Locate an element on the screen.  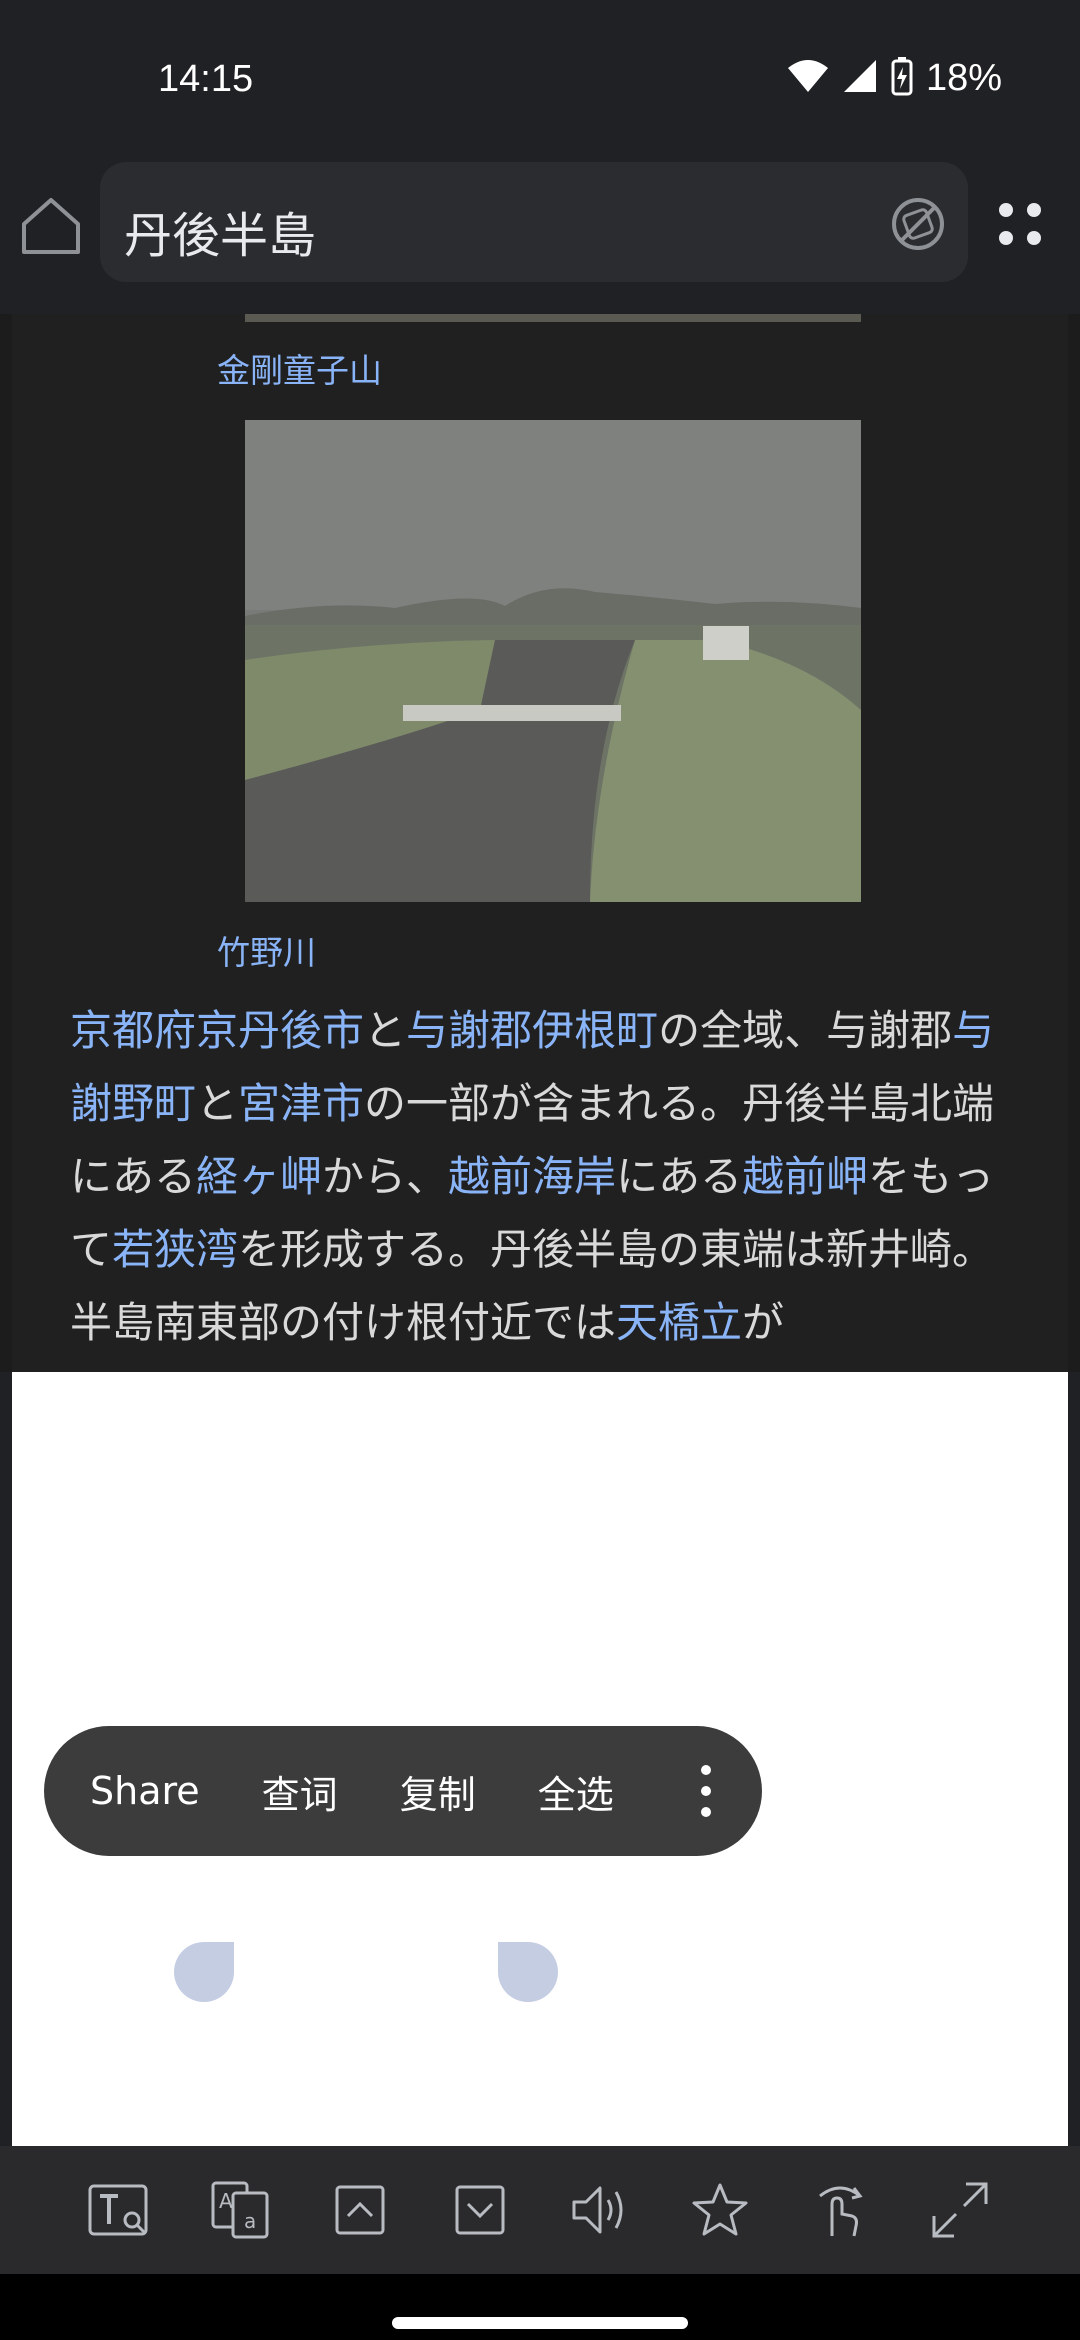
wifi-icon is located at coordinates (808, 78).